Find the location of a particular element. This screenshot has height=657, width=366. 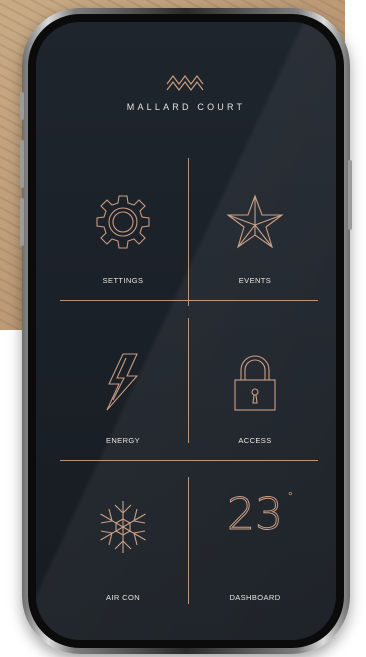

tile-access: ACCESS is located at coordinates (255, 394).